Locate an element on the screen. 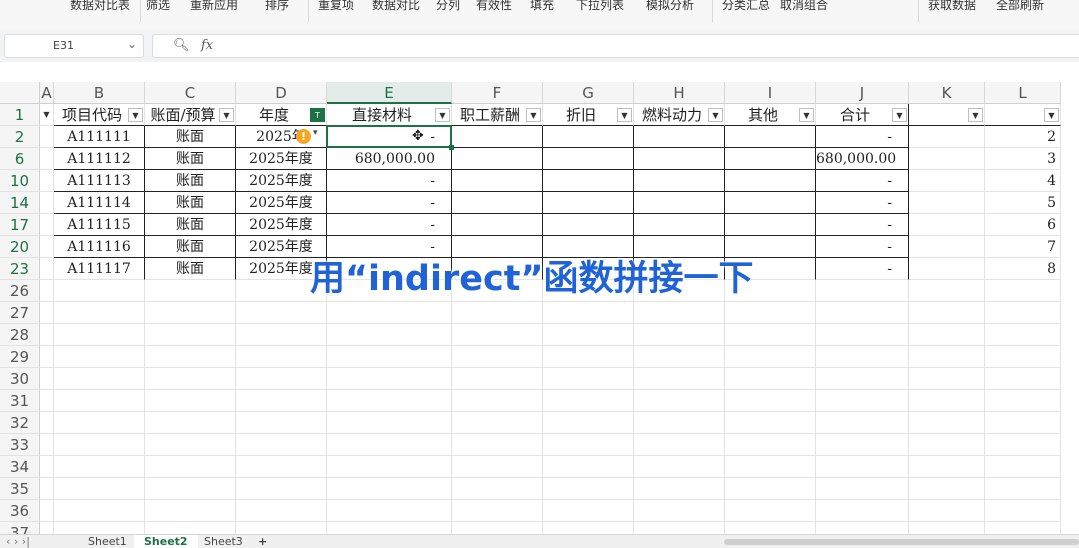 This screenshot has height=548, width=1079. column-header-a: A is located at coordinates (47, 93).